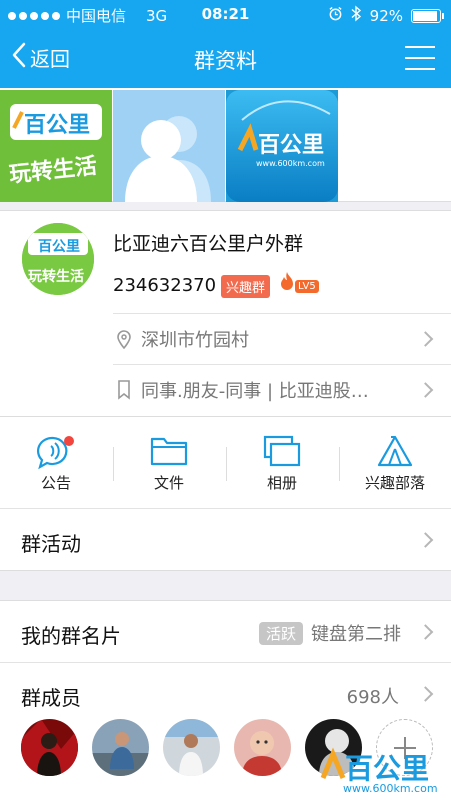 This screenshot has height=800, width=451. Describe the element at coordinates (169, 453) in the screenshot. I see `folder-icon` at that location.